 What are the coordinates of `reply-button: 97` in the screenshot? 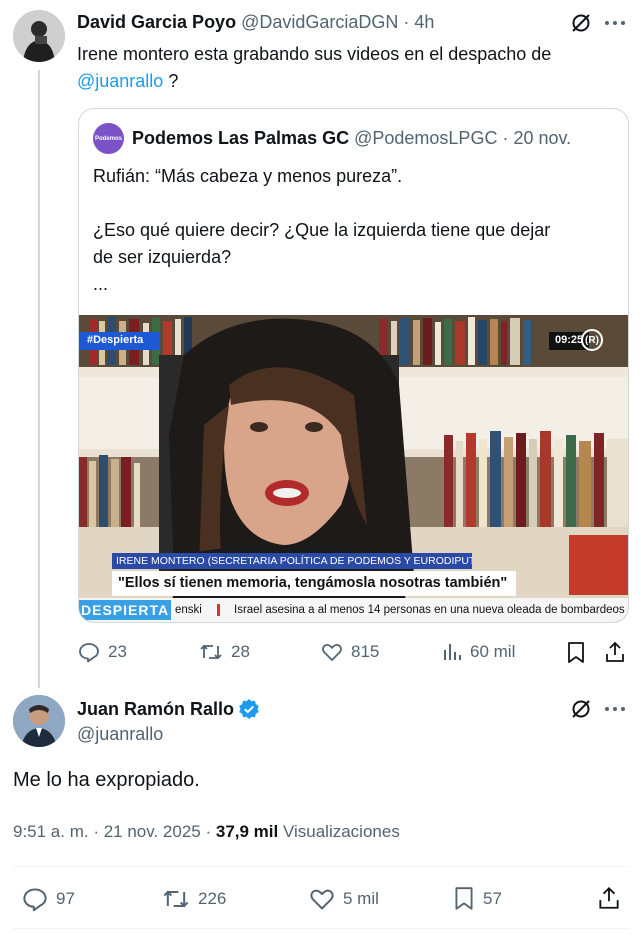 It's located at (48, 899).